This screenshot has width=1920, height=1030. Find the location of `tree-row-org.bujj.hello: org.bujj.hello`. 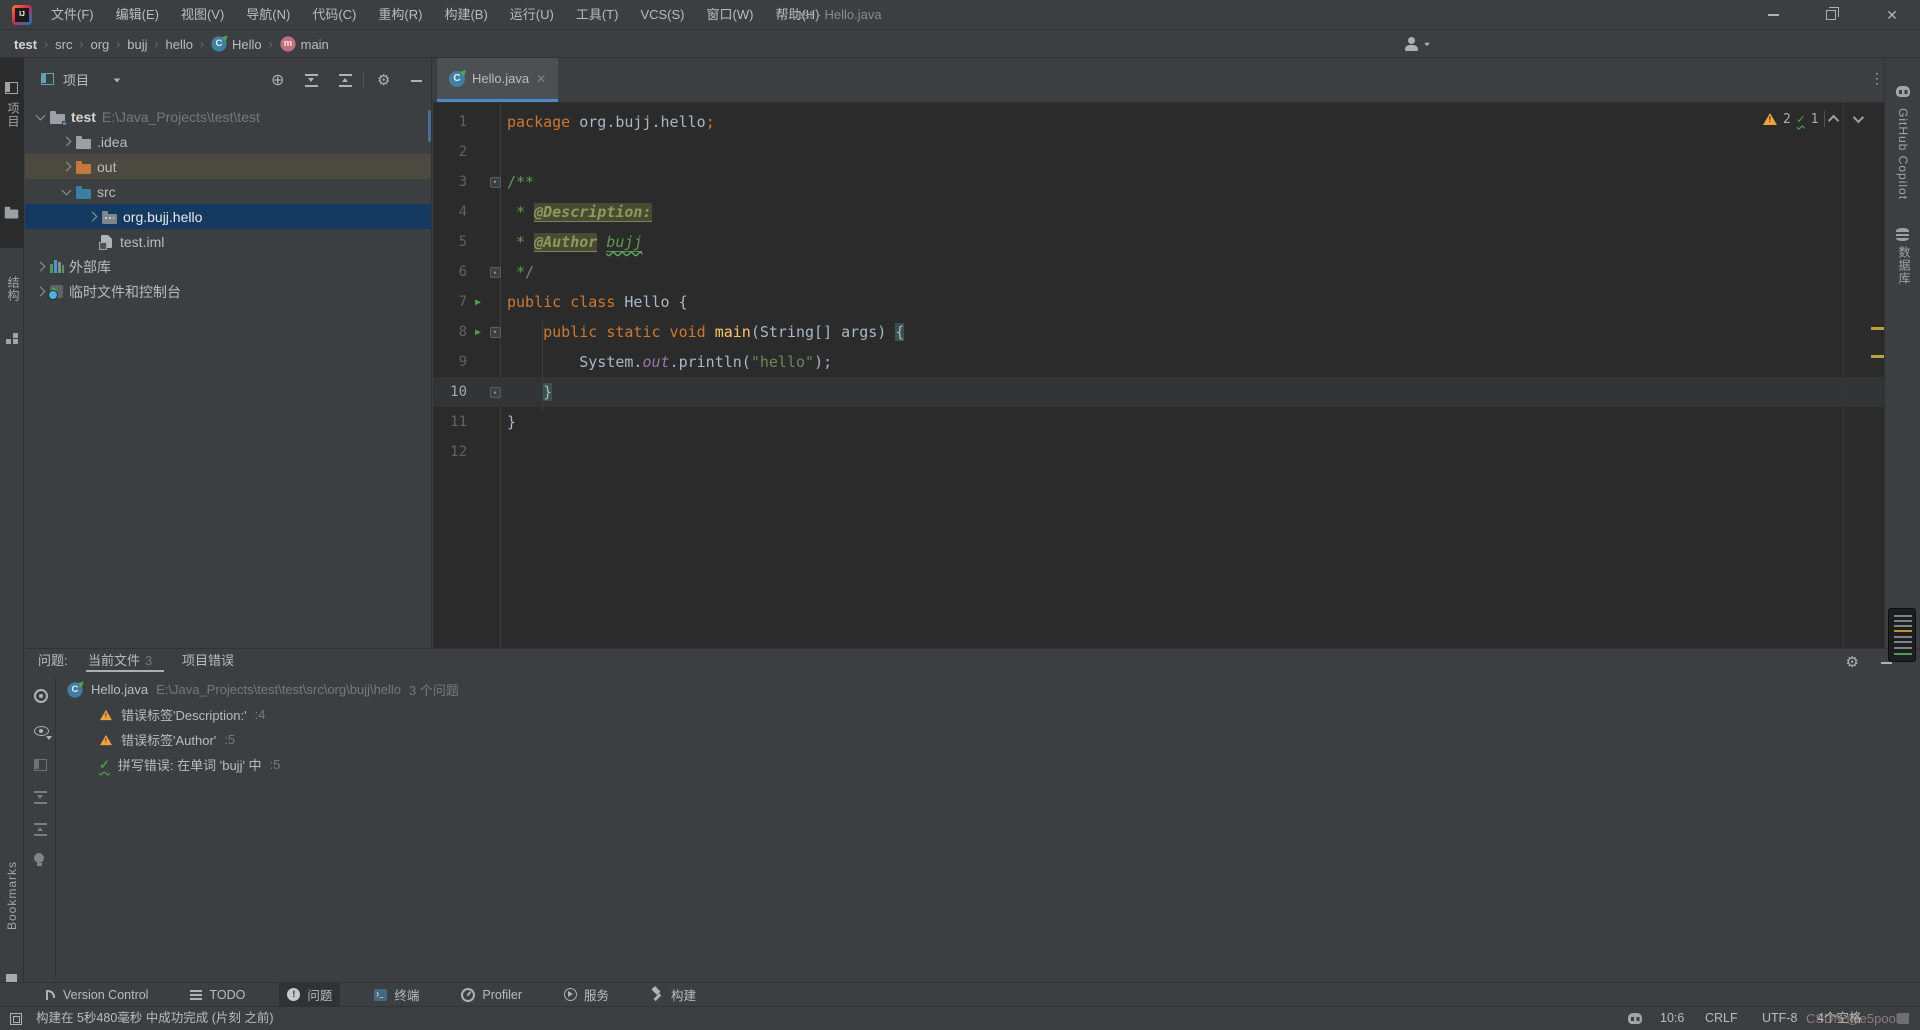

tree-row-org.bujj.hello: org.bujj.hello is located at coordinates (228, 216).